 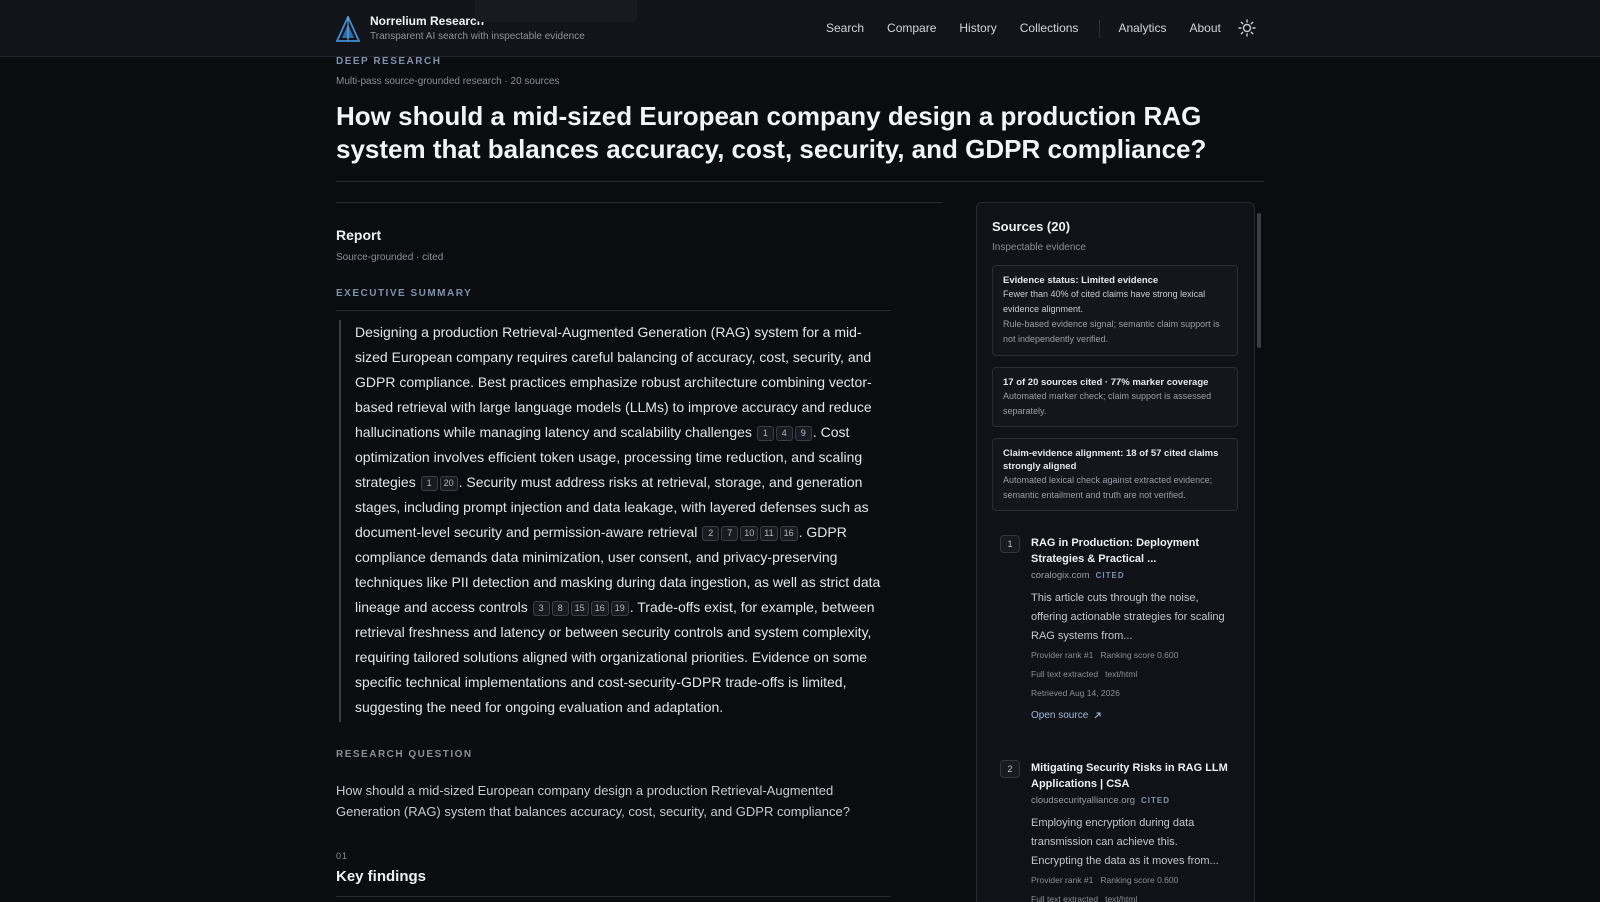 I want to click on key-findings-number: 01, so click(x=342, y=856).